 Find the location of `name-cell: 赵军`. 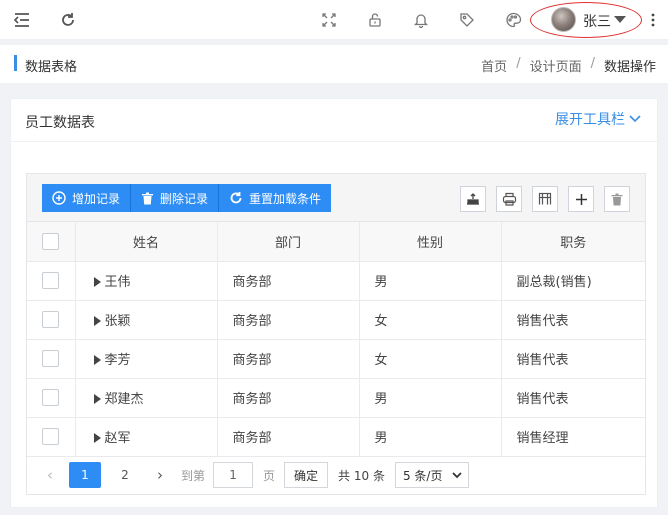

name-cell: 赵军 is located at coordinates (146, 437).